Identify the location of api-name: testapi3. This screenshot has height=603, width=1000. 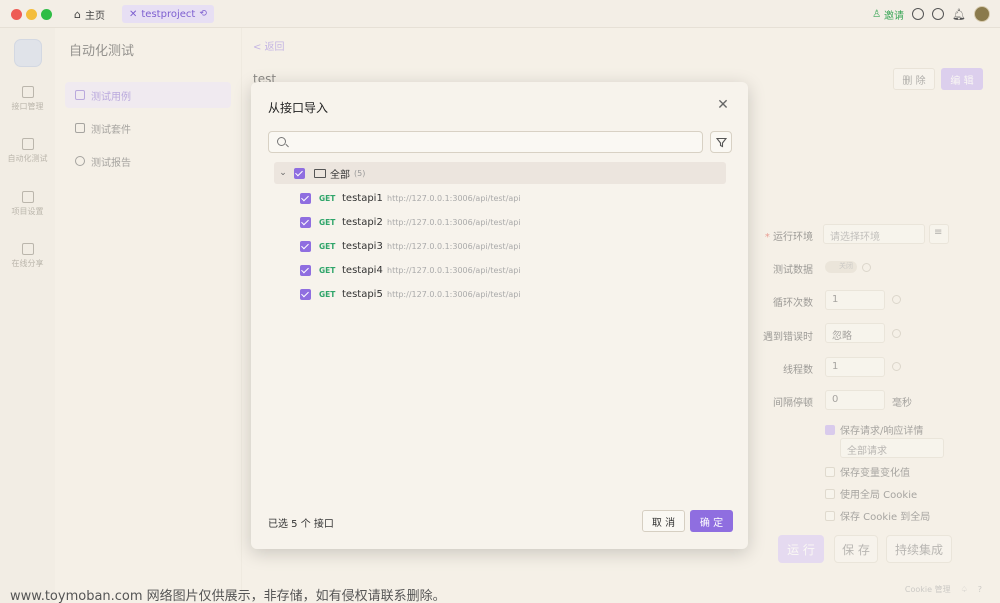
(362, 246).